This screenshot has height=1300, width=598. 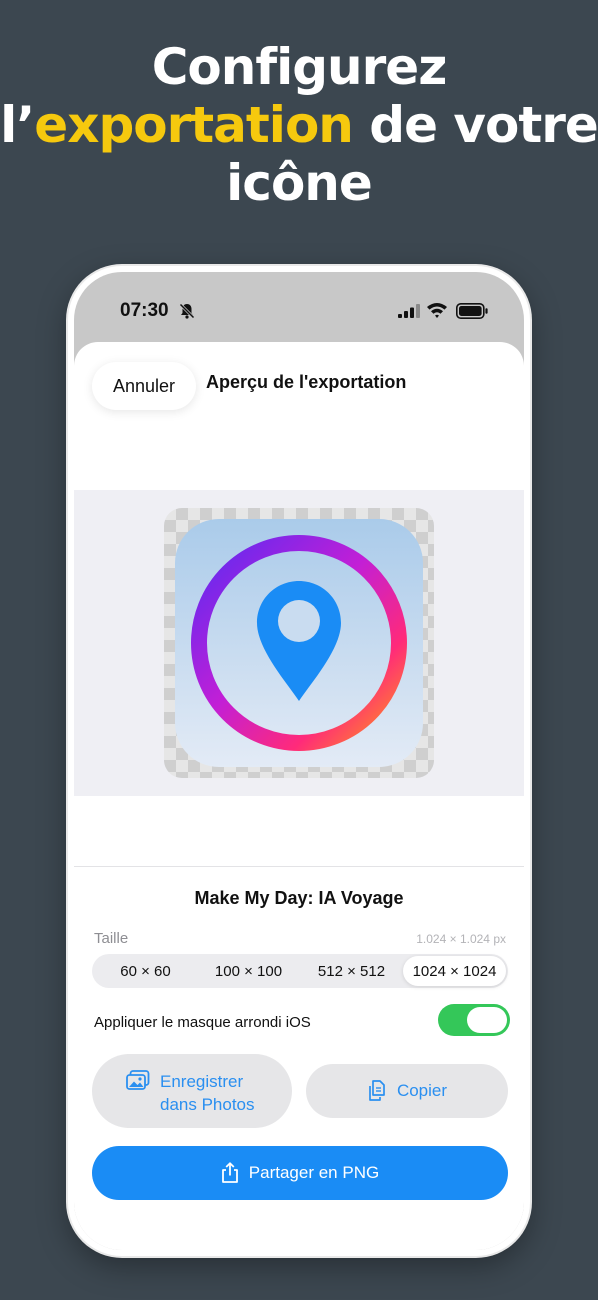 I want to click on transparency-checkerboard, so click(x=299, y=643).